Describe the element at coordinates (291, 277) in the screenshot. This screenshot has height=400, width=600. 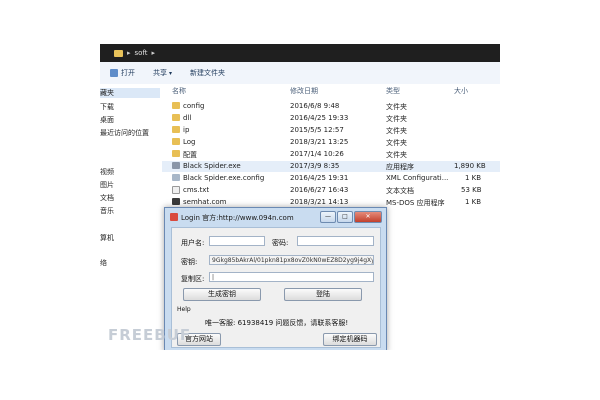
I see `copy-area-input: |` at that location.